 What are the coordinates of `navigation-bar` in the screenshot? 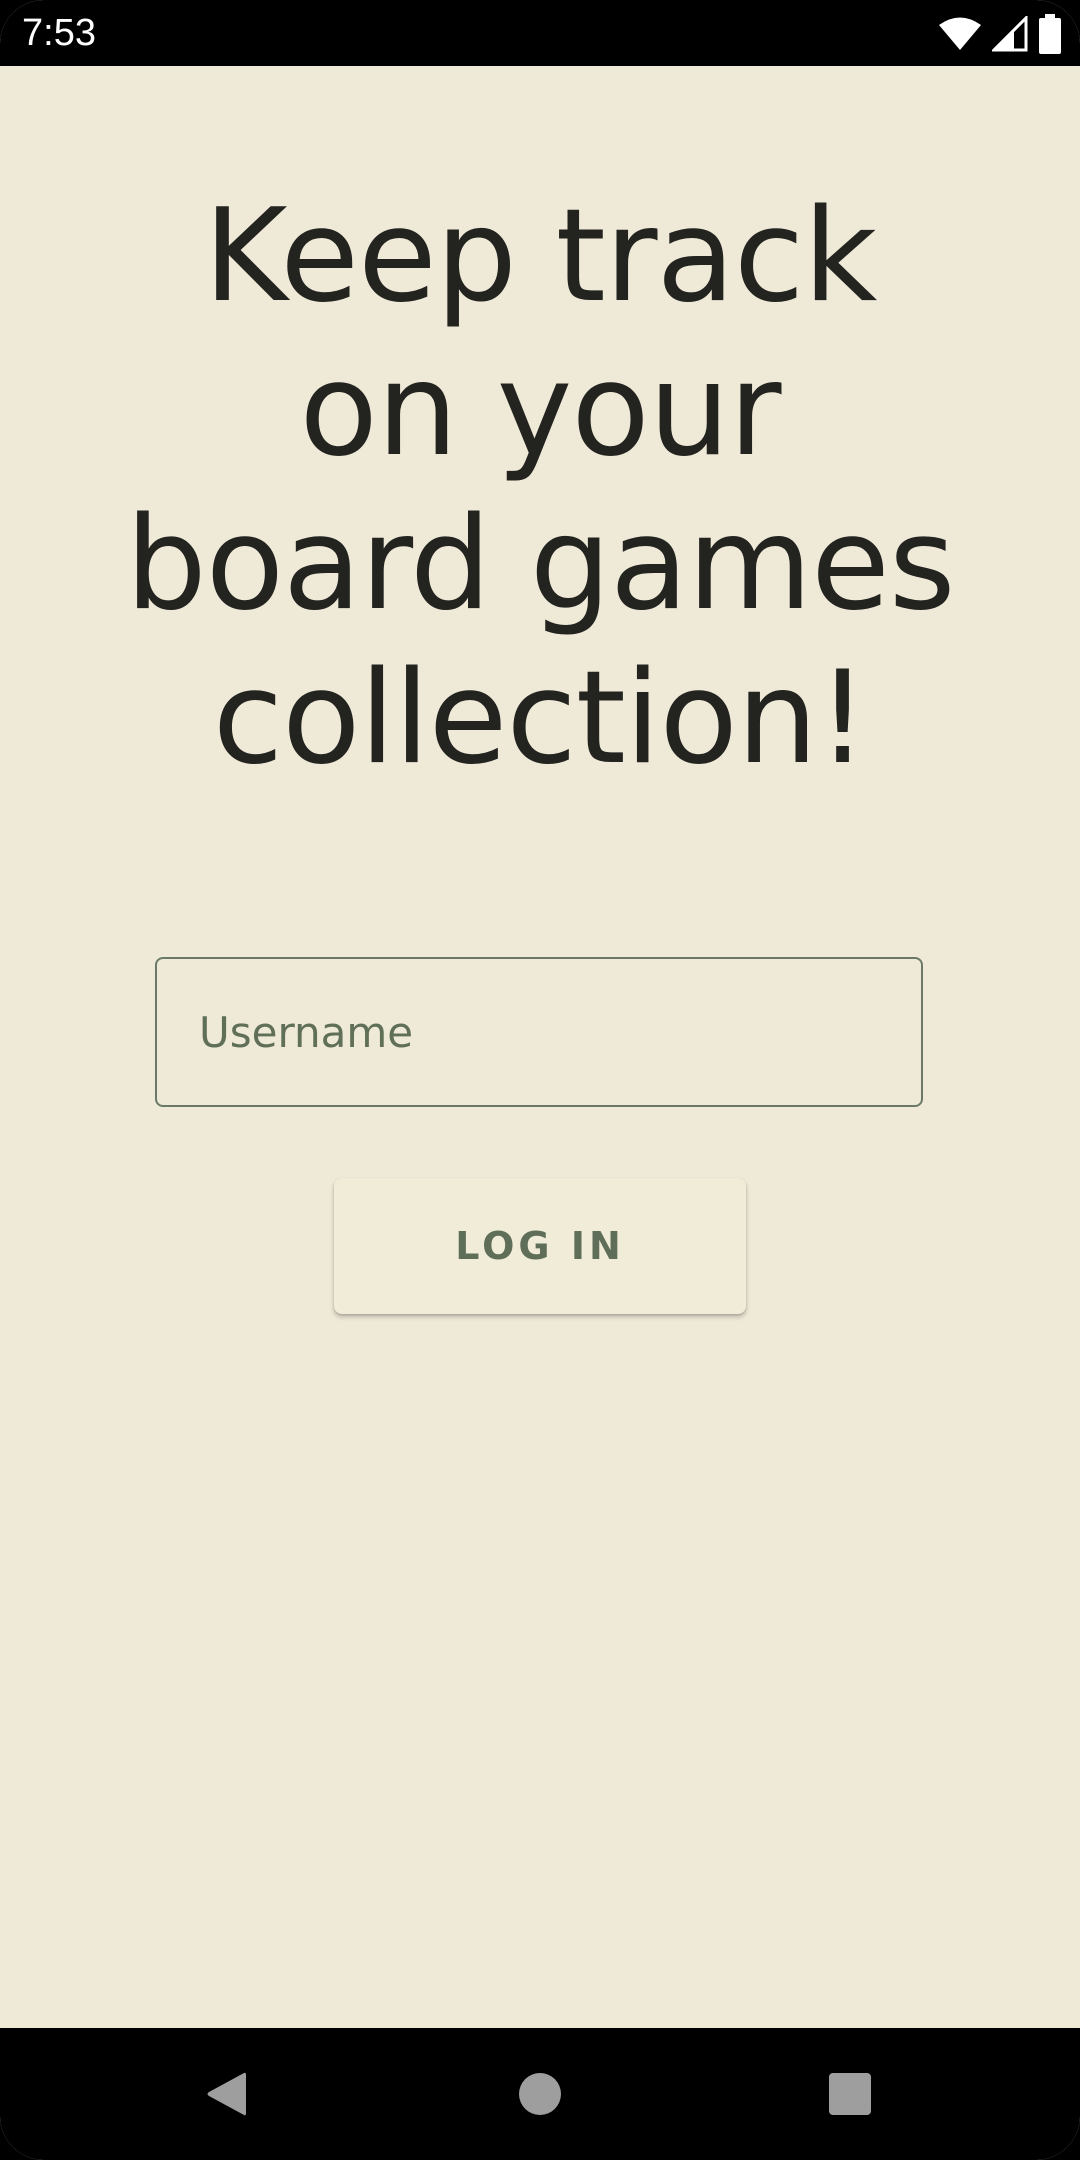 It's located at (540, 2094).